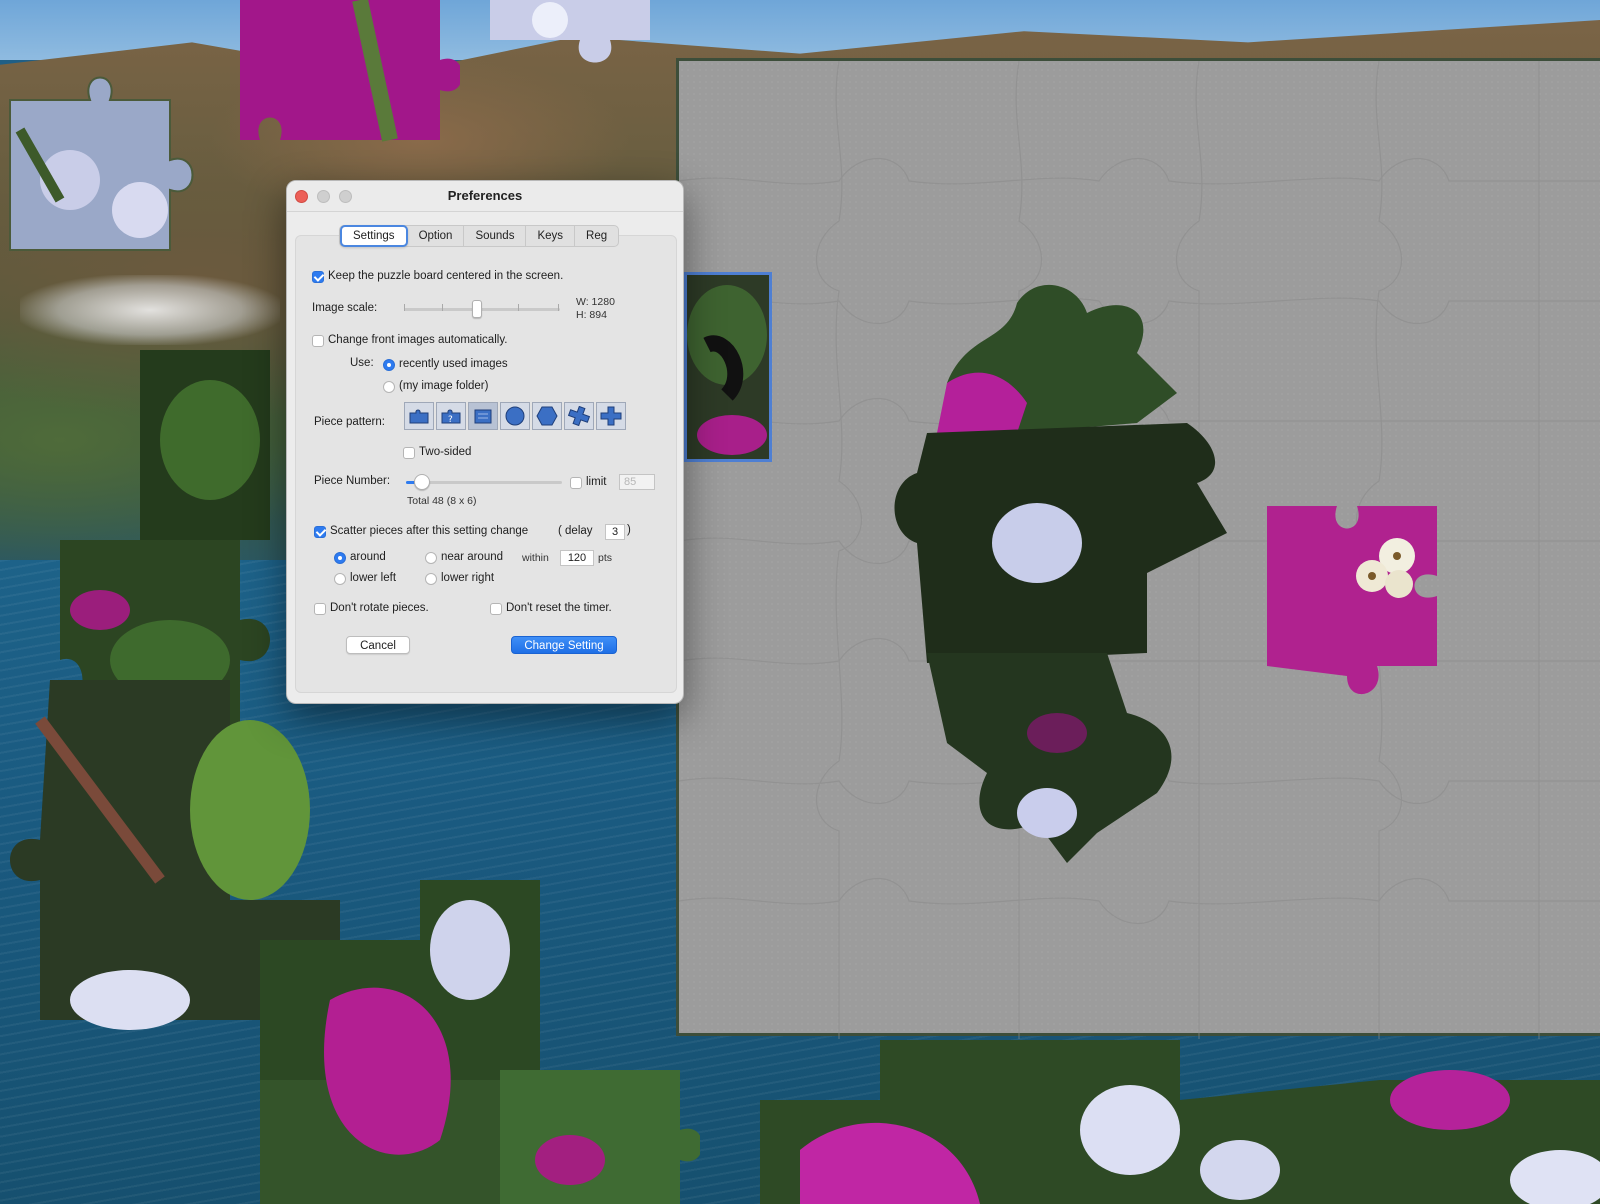 The width and height of the screenshot is (1600, 1204). What do you see at coordinates (611, 416) in the screenshot?
I see `plus-piece-icon` at bounding box center [611, 416].